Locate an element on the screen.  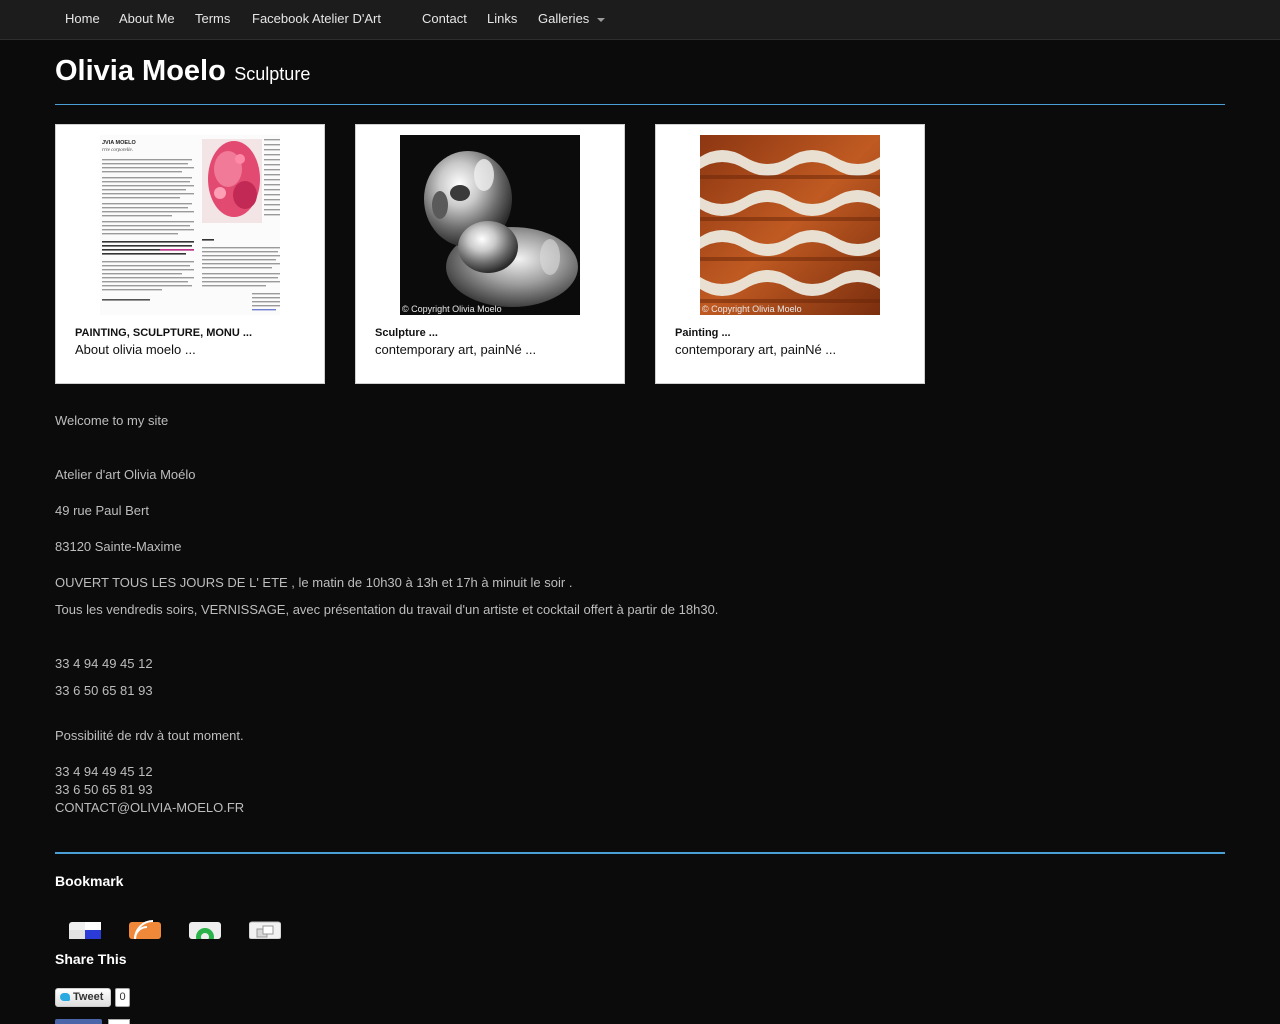
bookmark-heading: Bookmark is located at coordinates (89, 881).